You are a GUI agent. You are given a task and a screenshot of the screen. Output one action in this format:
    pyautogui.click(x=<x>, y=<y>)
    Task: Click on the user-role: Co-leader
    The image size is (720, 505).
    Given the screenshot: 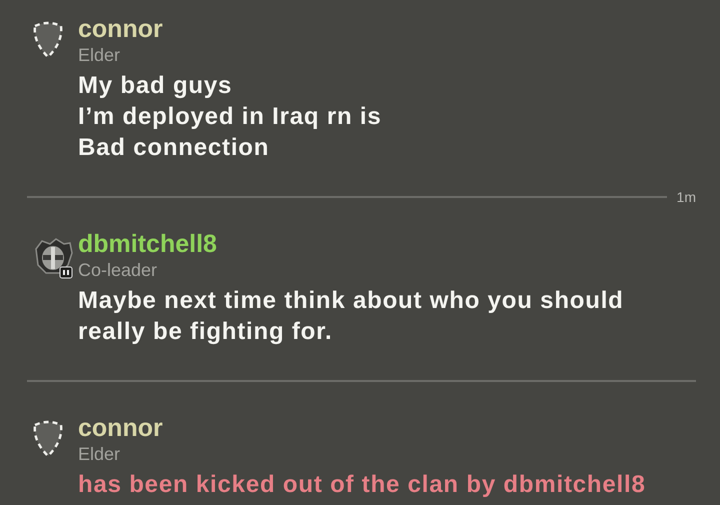 What is the action you would take?
    pyautogui.click(x=118, y=270)
    